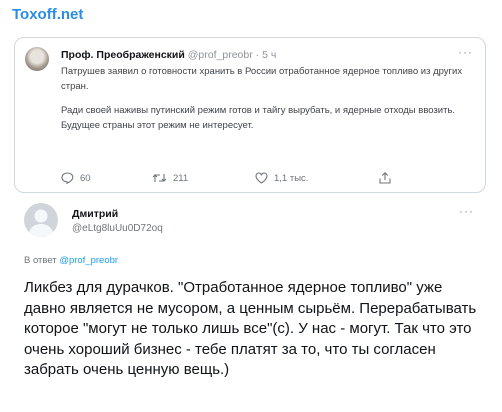 The height and width of the screenshot is (412, 502). What do you see at coordinates (159, 178) in the screenshot?
I see `retweet-icon` at bounding box center [159, 178].